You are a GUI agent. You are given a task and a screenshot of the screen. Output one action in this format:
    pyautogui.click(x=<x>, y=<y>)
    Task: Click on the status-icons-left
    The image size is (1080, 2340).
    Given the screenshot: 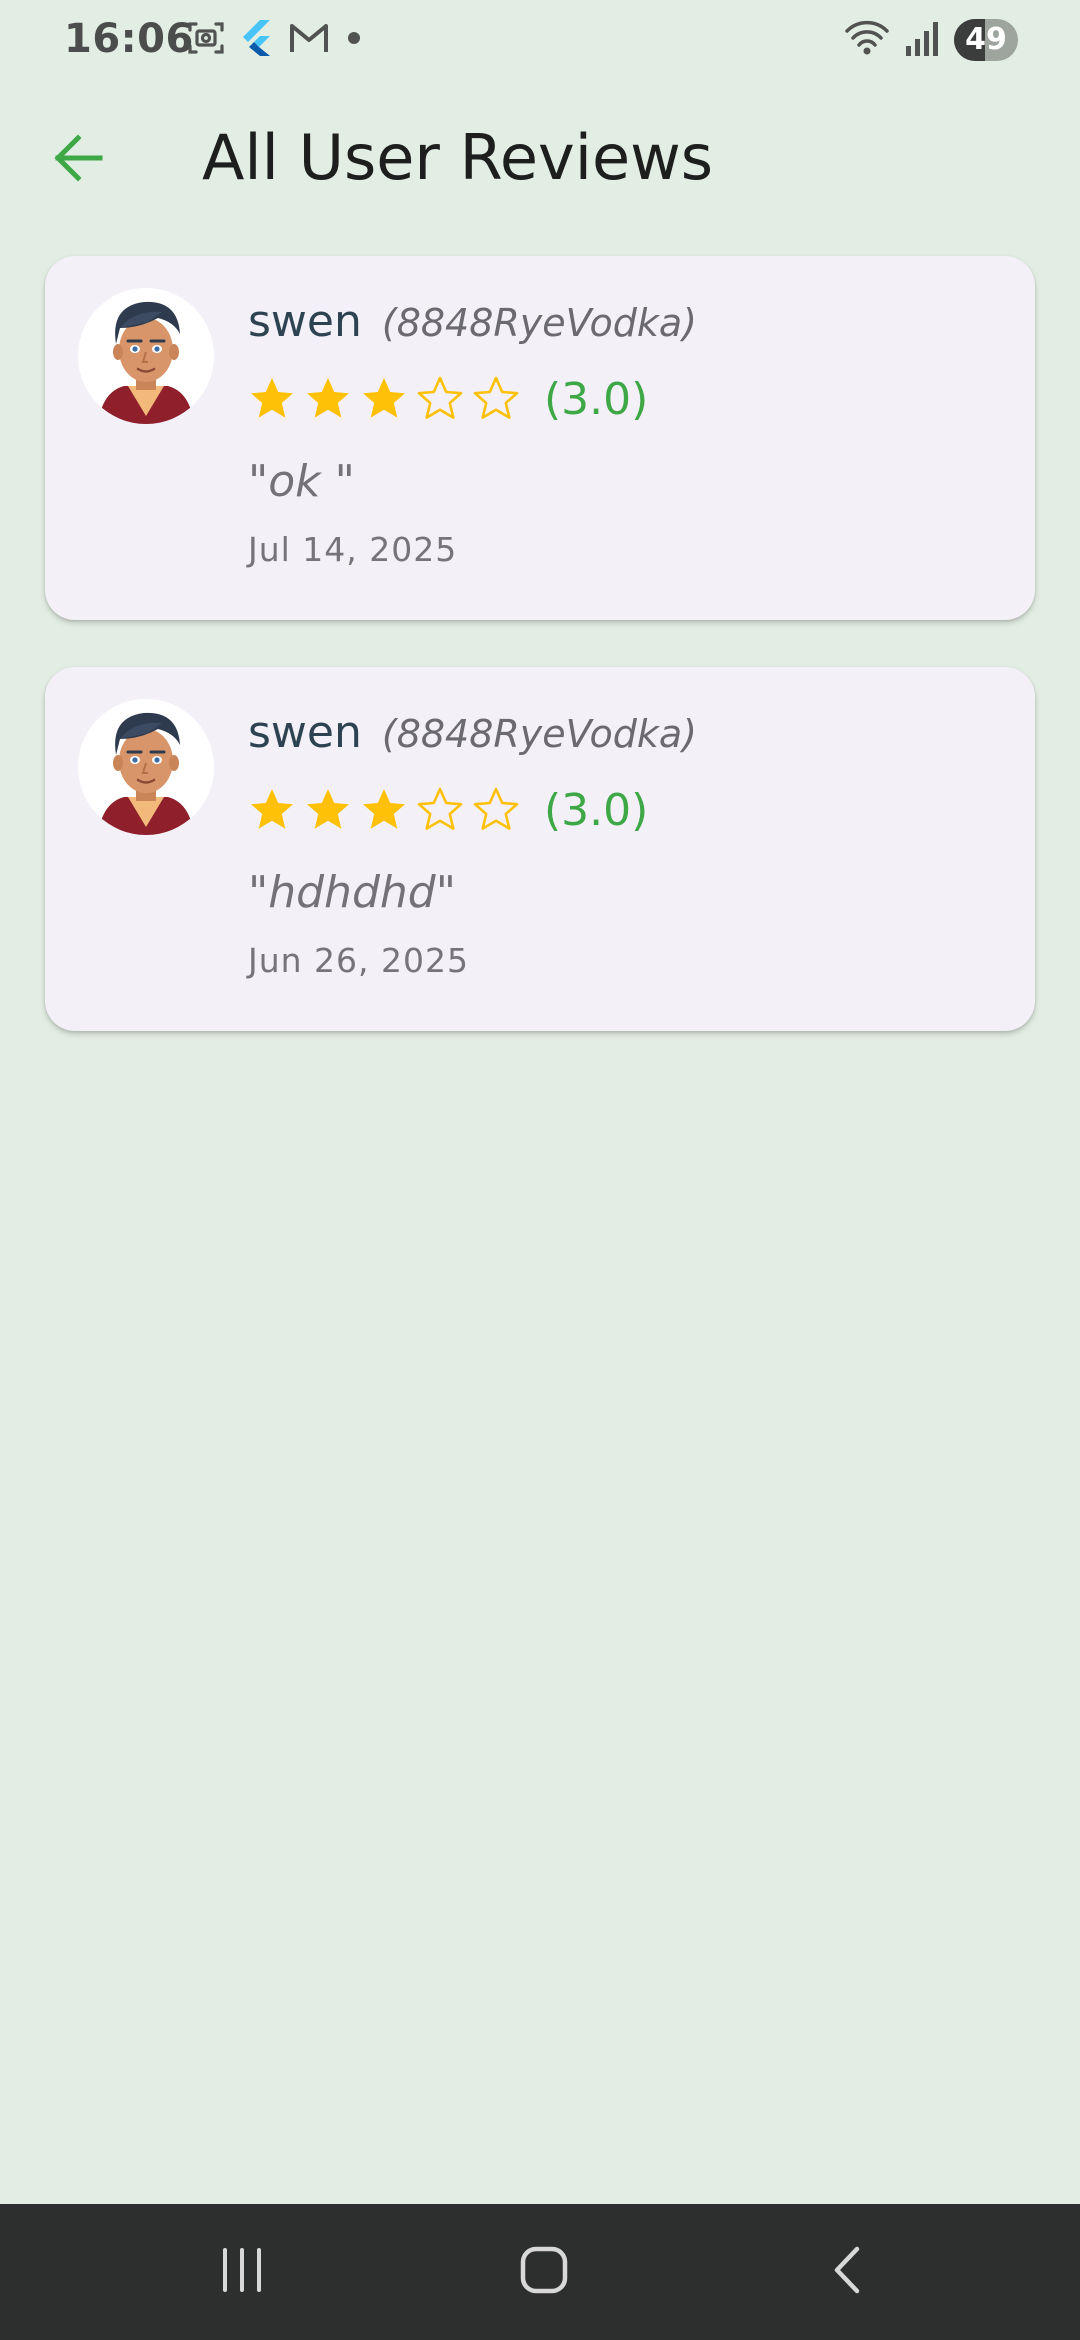 What is the action you would take?
    pyautogui.click(x=275, y=38)
    